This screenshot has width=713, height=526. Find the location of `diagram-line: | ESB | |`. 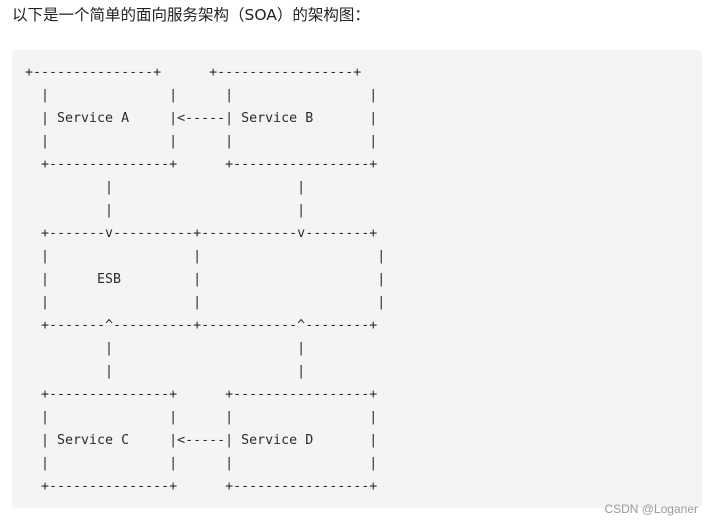

diagram-line: | ESB | | is located at coordinates (205, 279).